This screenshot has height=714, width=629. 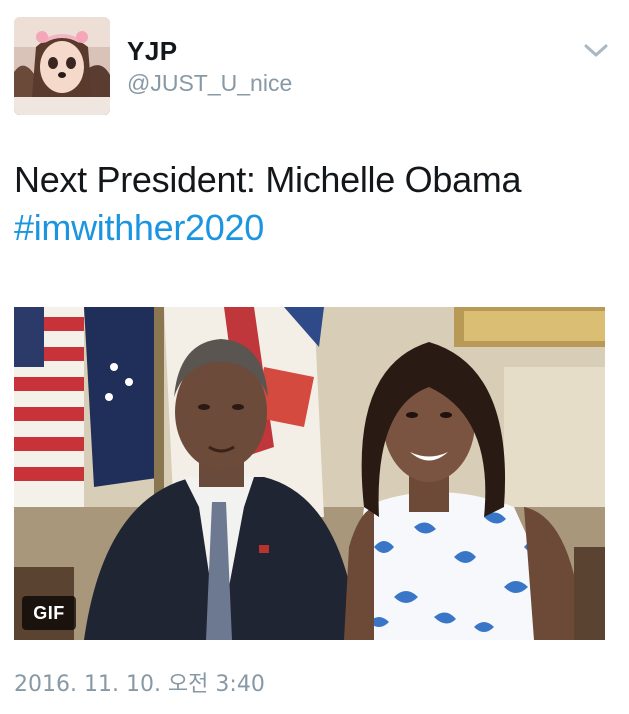 I want to click on hashtag-link: #imwithher2020, so click(x=314, y=228).